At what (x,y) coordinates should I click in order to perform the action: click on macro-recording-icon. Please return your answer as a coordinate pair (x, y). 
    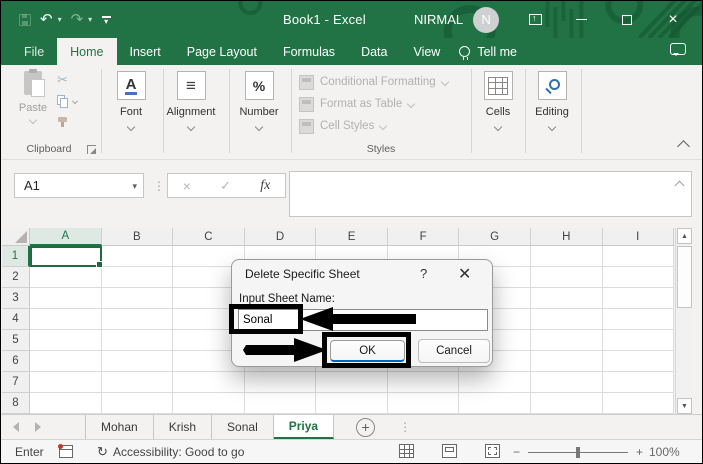
    Looking at the image, I should click on (65, 451).